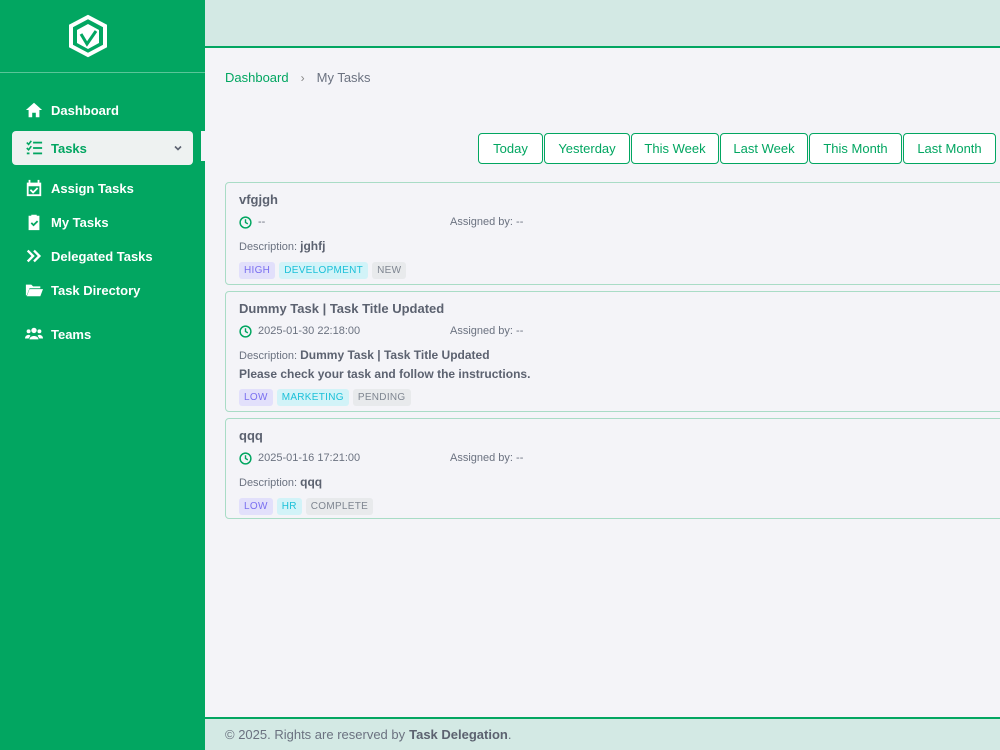  What do you see at coordinates (92, 188) in the screenshot?
I see `sidebar-item-label: Assign Tasks` at bounding box center [92, 188].